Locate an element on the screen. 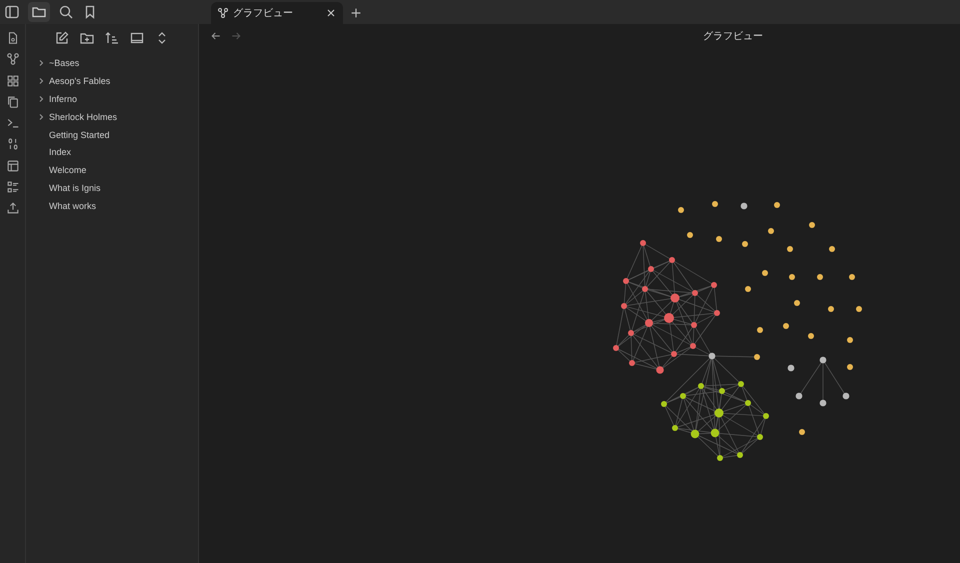 This screenshot has height=563, width=960. folder-item: Aesop's Fables is located at coordinates (112, 81).